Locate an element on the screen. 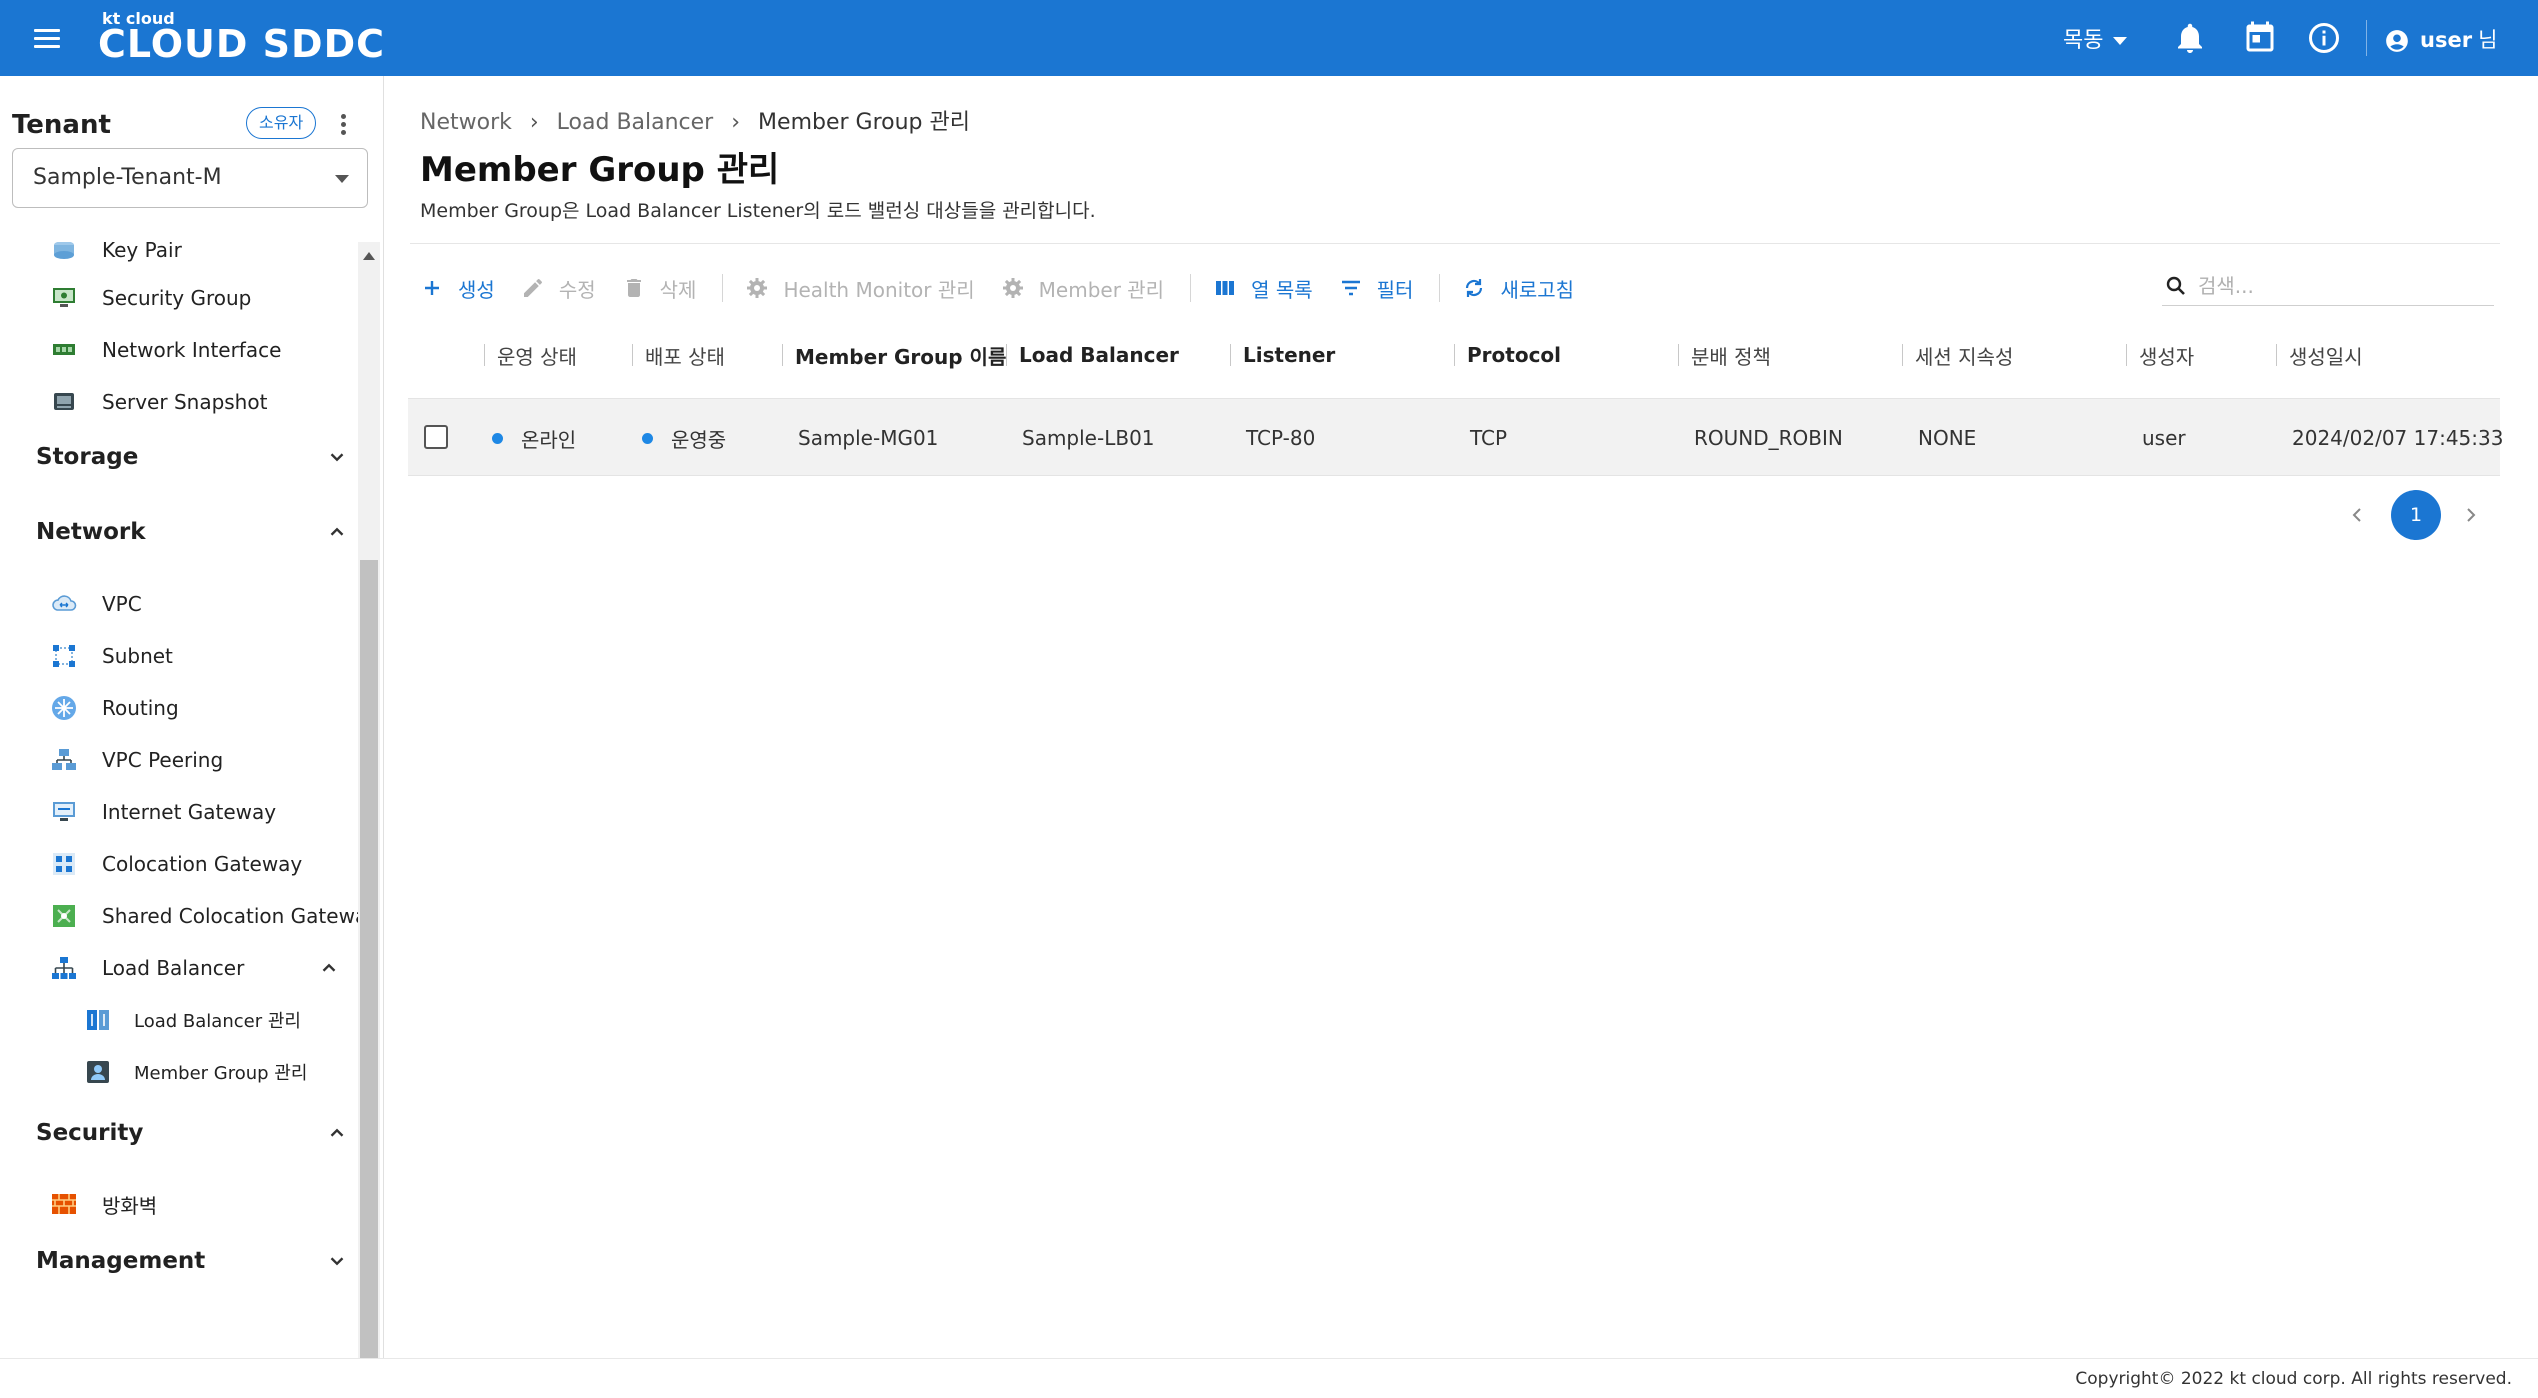  sidebar-item-label: Network Interface is located at coordinates (192, 350).